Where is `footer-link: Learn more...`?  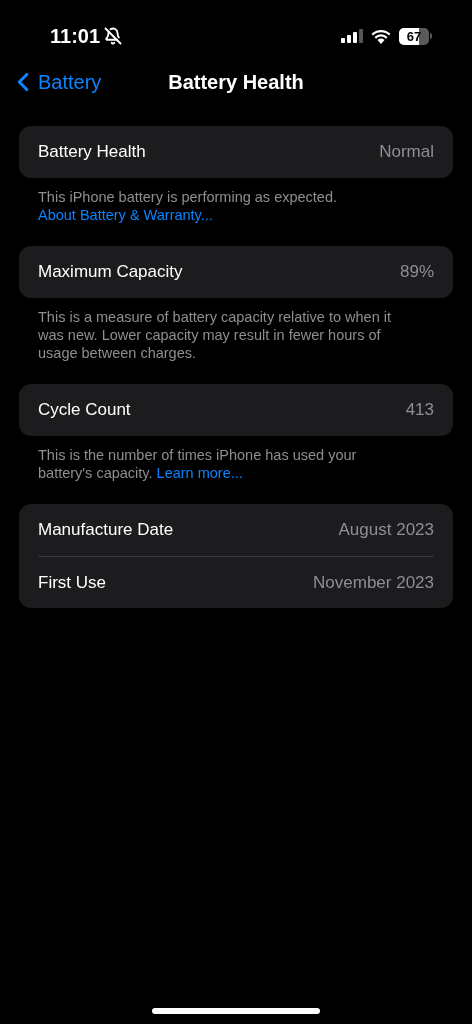
footer-link: Learn more... is located at coordinates (199, 473).